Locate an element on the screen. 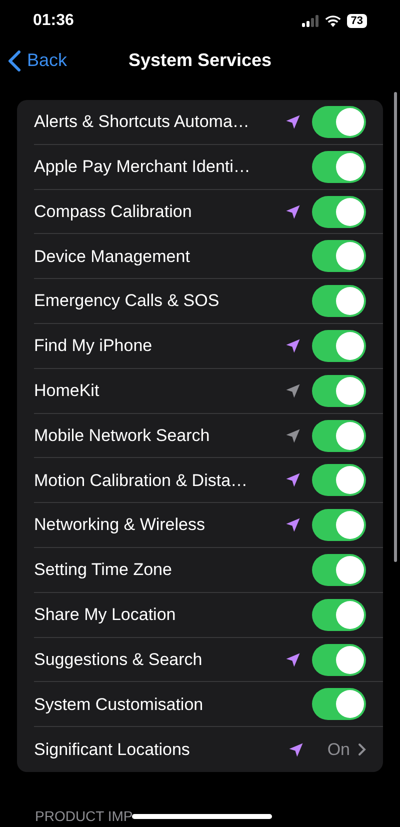 The width and height of the screenshot is (400, 827). row-label: Networking & Wireless is located at coordinates (120, 525).